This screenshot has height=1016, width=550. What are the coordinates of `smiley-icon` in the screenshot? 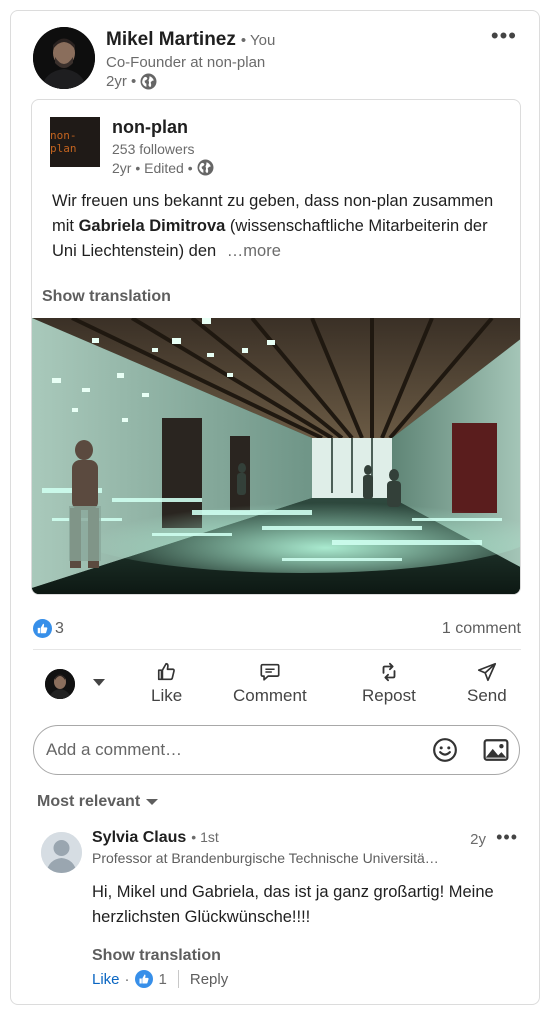 It's located at (445, 750).